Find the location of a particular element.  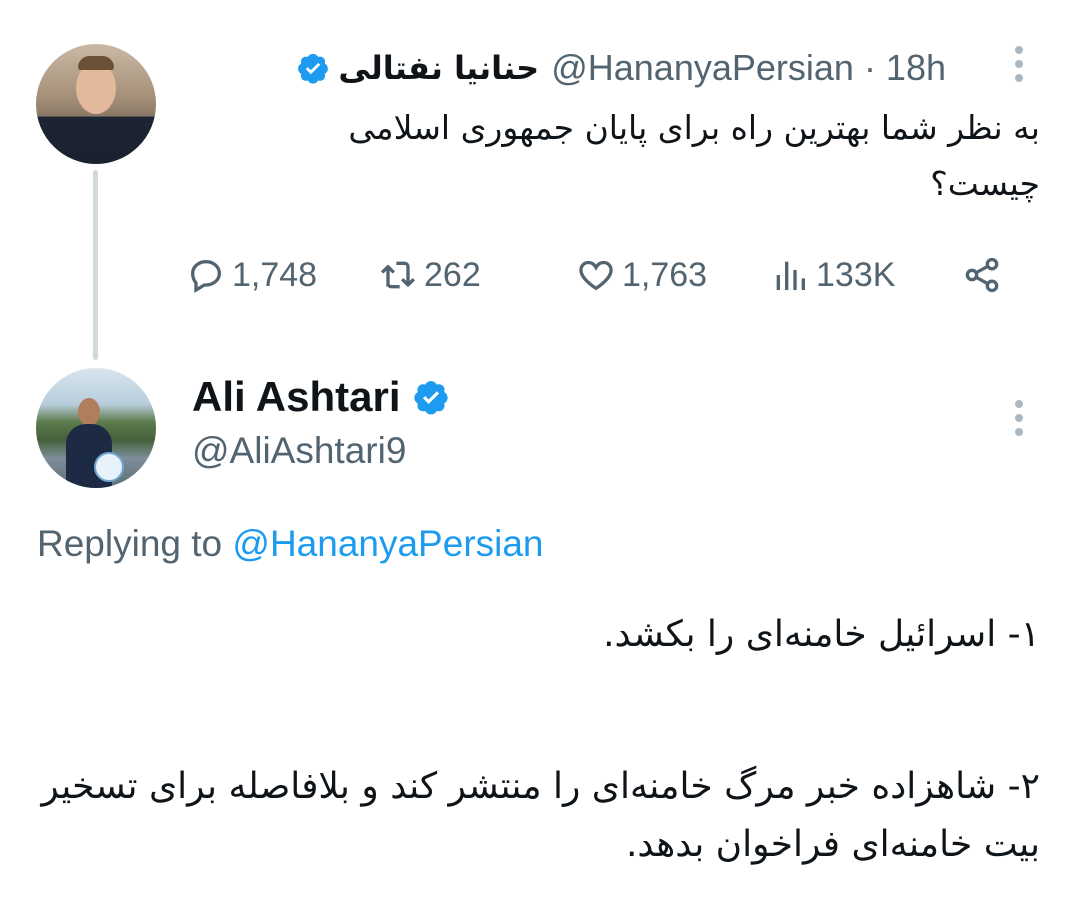

reply-author: Ali Ashtari is located at coordinates (321, 397).